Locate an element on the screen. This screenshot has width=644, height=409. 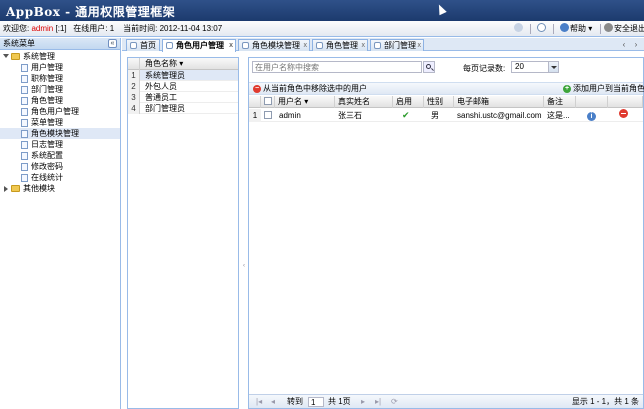
folder-open-icon is located at coordinates (15, 56).